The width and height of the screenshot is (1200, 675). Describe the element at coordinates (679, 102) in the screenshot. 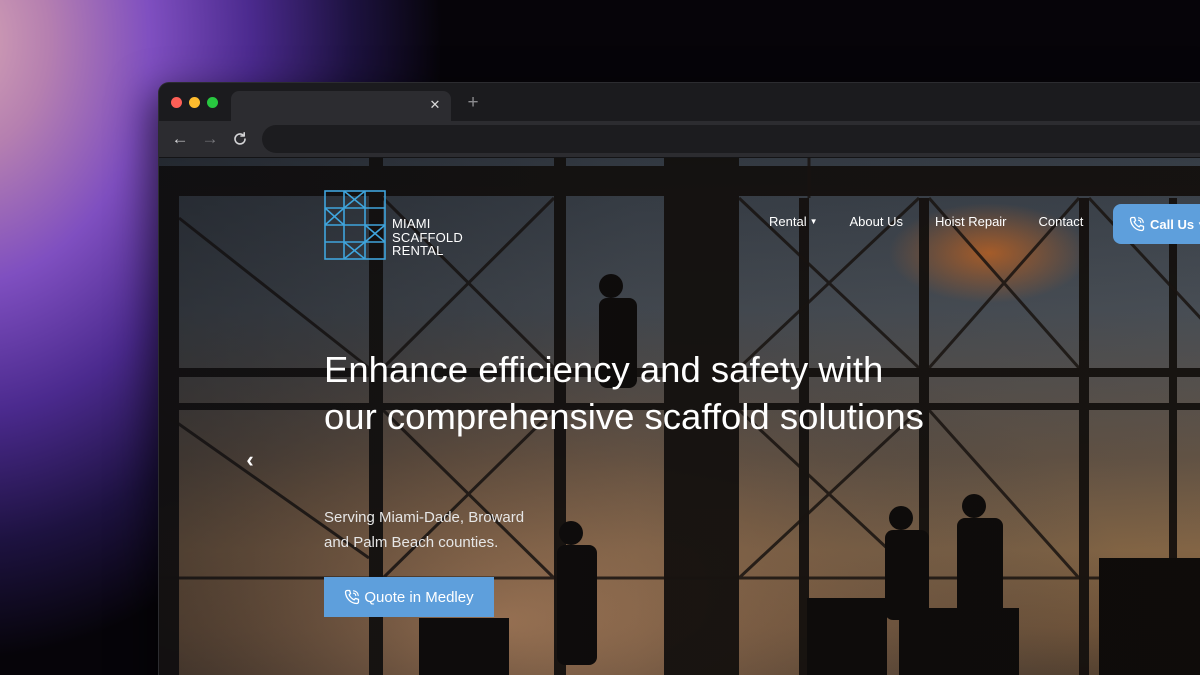

I see `tab-bar: ✕ +` at that location.